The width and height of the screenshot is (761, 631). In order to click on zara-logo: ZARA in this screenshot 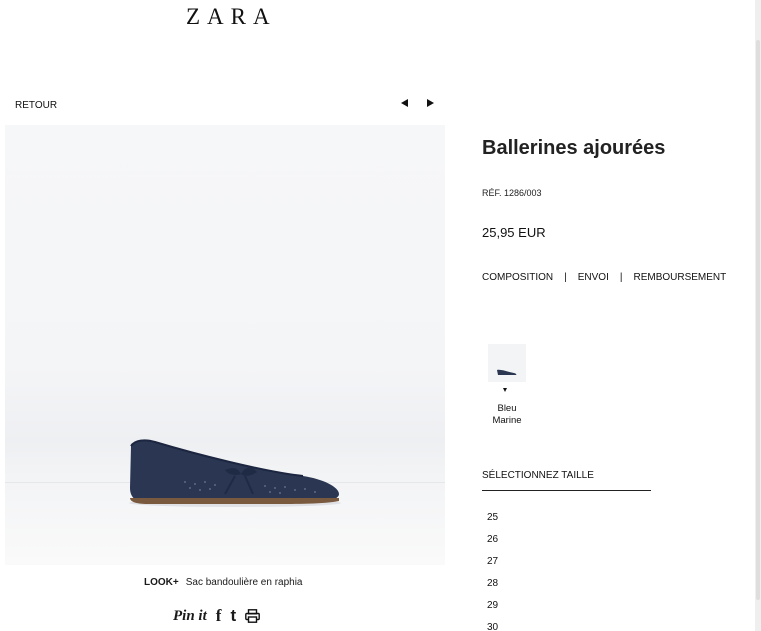, I will do `click(231, 17)`.